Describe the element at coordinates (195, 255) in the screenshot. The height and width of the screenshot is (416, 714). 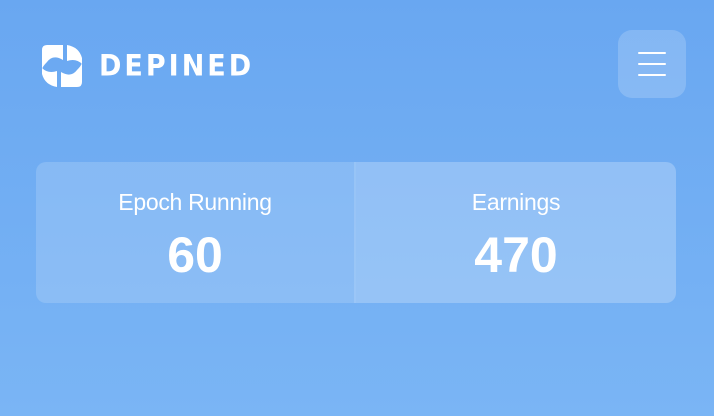
I see `epoch-running-value: 60` at that location.